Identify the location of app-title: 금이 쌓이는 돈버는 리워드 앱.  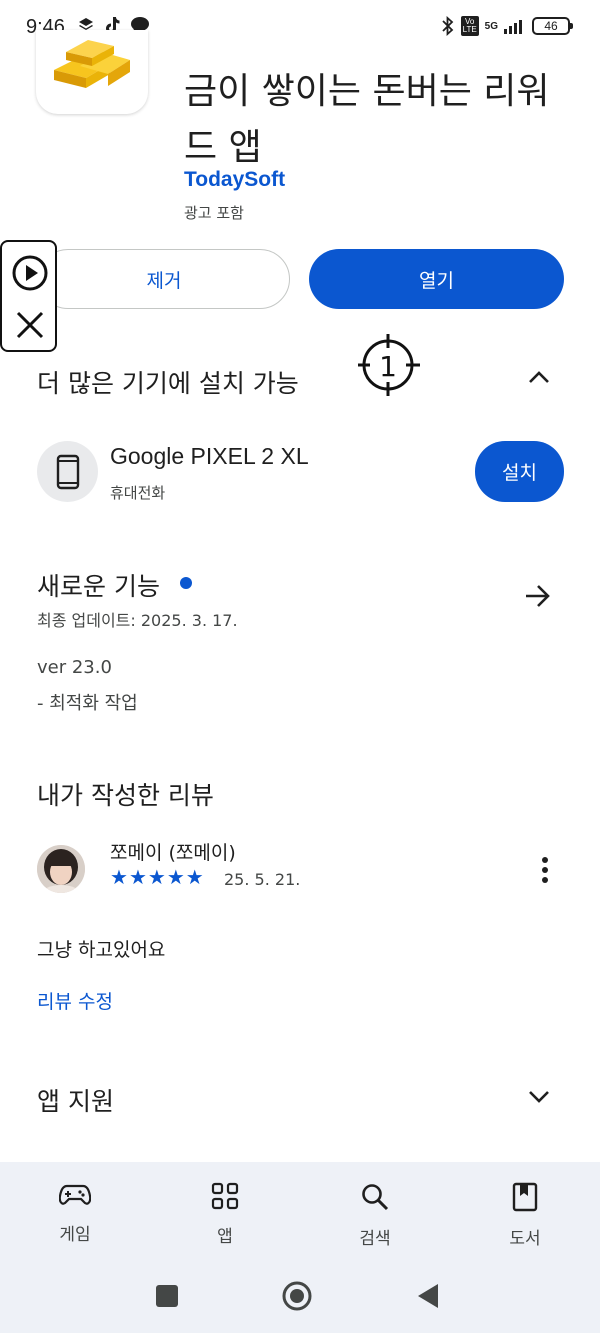
(367, 119).